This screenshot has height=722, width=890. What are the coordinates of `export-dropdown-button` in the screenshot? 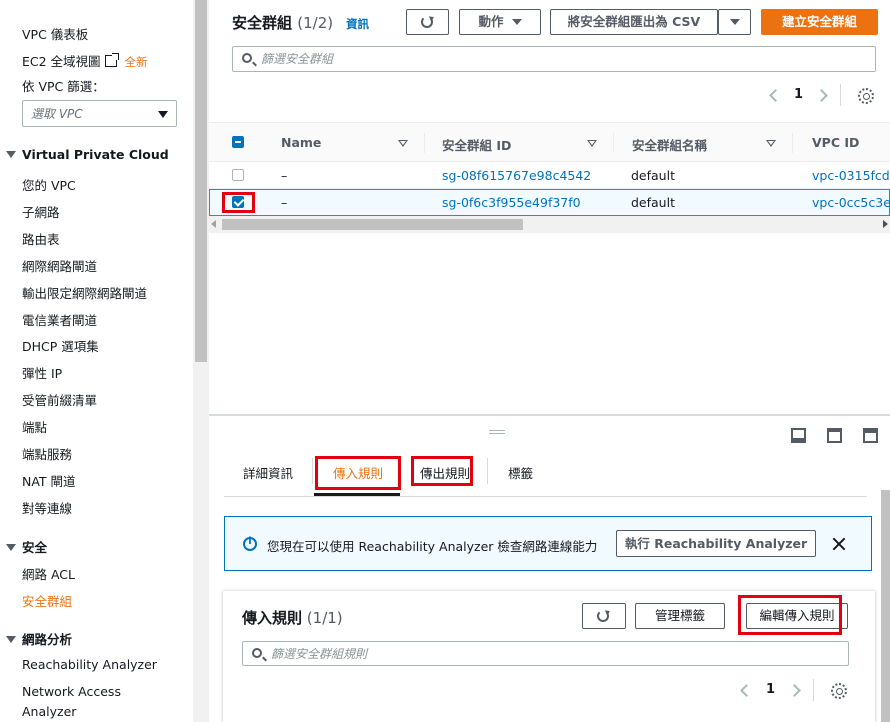 It's located at (734, 22).